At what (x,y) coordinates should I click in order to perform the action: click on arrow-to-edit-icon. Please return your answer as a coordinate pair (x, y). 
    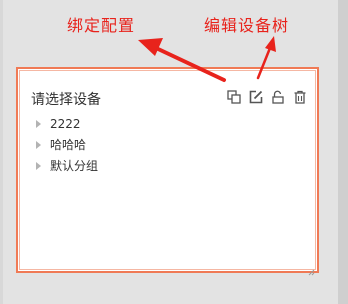
    Looking at the image, I should click on (266, 58).